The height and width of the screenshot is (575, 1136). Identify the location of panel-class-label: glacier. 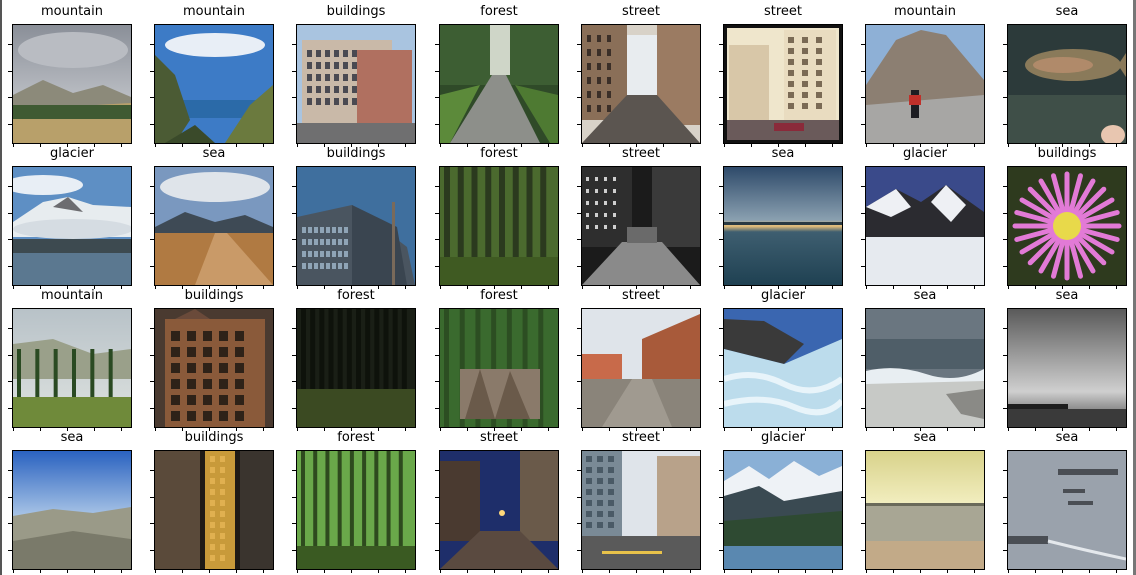
(783, 295).